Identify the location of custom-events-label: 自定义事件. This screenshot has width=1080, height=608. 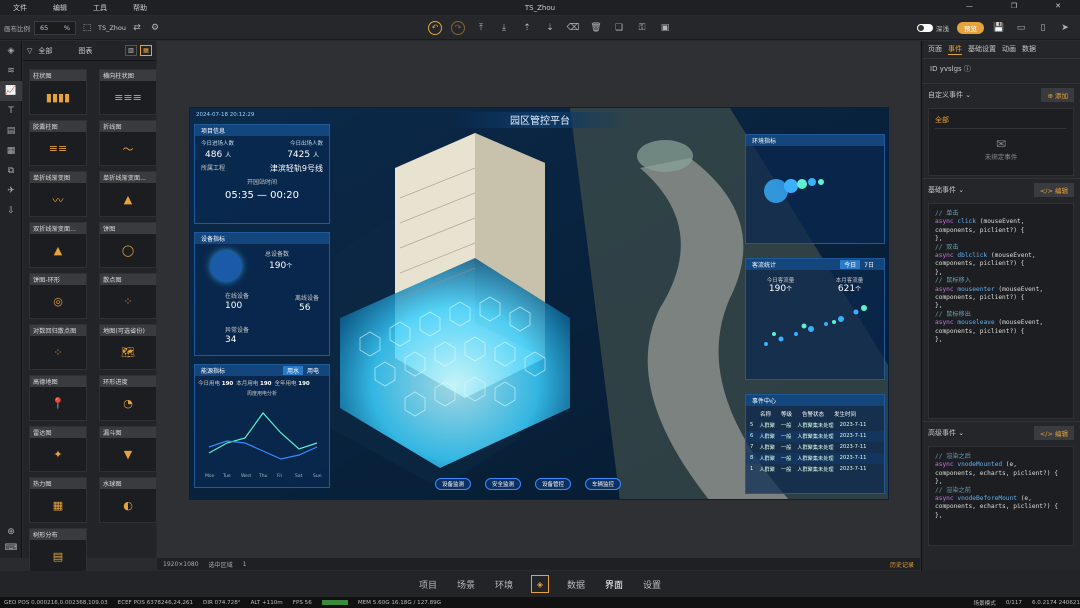
(945, 95).